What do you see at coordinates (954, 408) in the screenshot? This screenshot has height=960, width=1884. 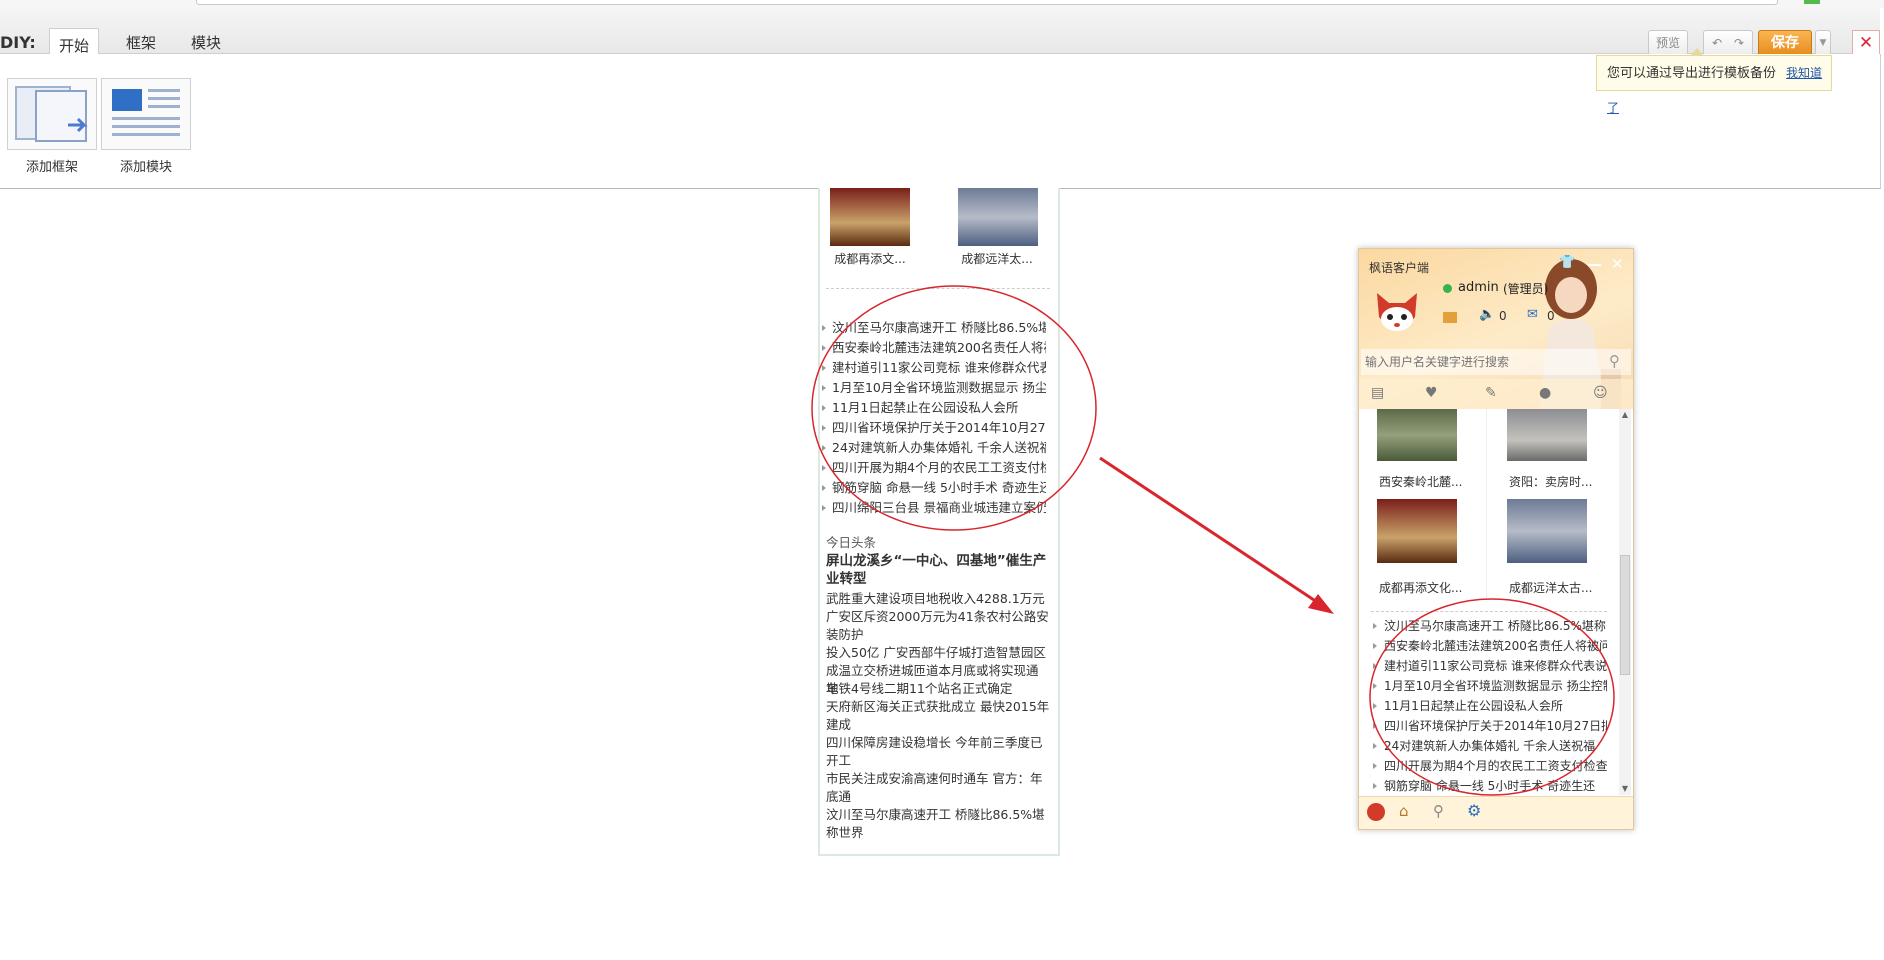 I see `annotation-circle-main` at bounding box center [954, 408].